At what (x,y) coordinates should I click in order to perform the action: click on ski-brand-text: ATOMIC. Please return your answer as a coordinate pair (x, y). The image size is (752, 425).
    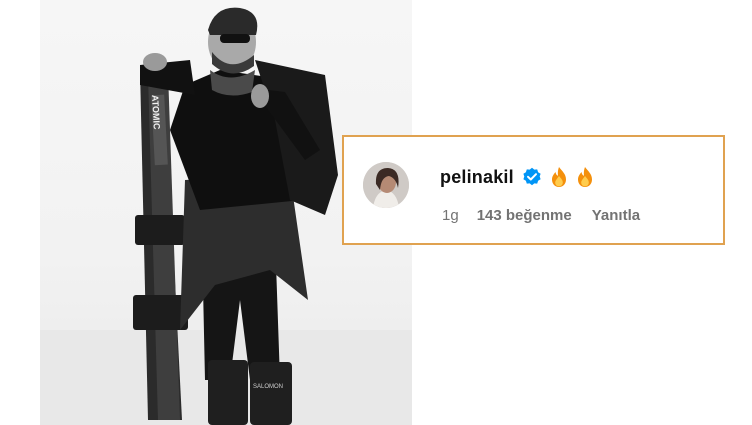
    Looking at the image, I should click on (156, 113).